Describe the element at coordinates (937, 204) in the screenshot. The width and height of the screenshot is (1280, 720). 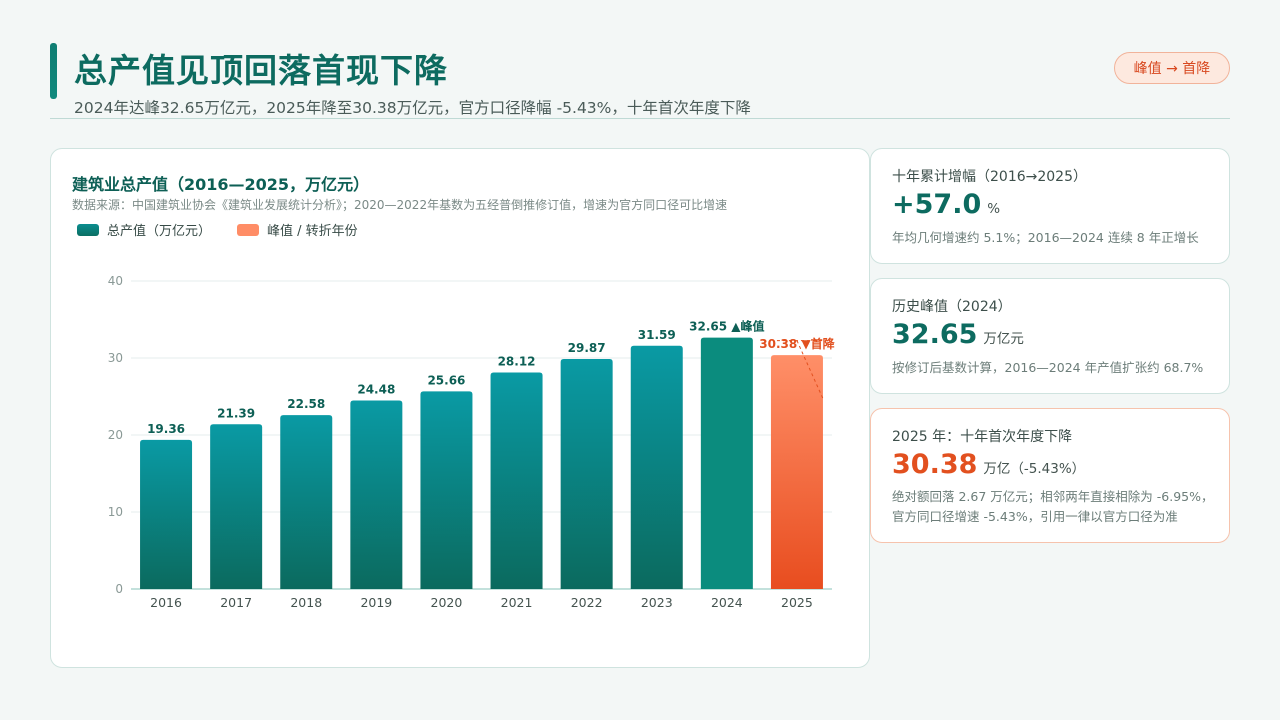
I see `kpi-number-growth: +57.0` at that location.